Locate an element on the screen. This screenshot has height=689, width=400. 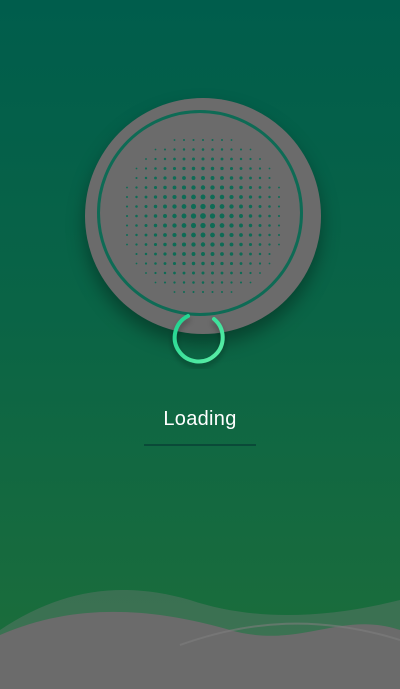
speaker-grille-icon is located at coordinates (203, 216).